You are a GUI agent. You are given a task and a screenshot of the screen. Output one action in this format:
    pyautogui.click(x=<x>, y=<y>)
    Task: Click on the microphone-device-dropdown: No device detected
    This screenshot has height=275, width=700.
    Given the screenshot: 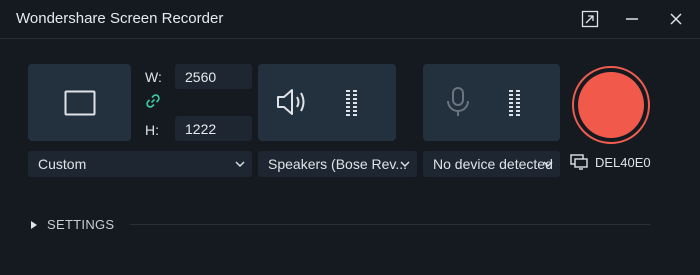 What is the action you would take?
    pyautogui.click(x=491, y=164)
    